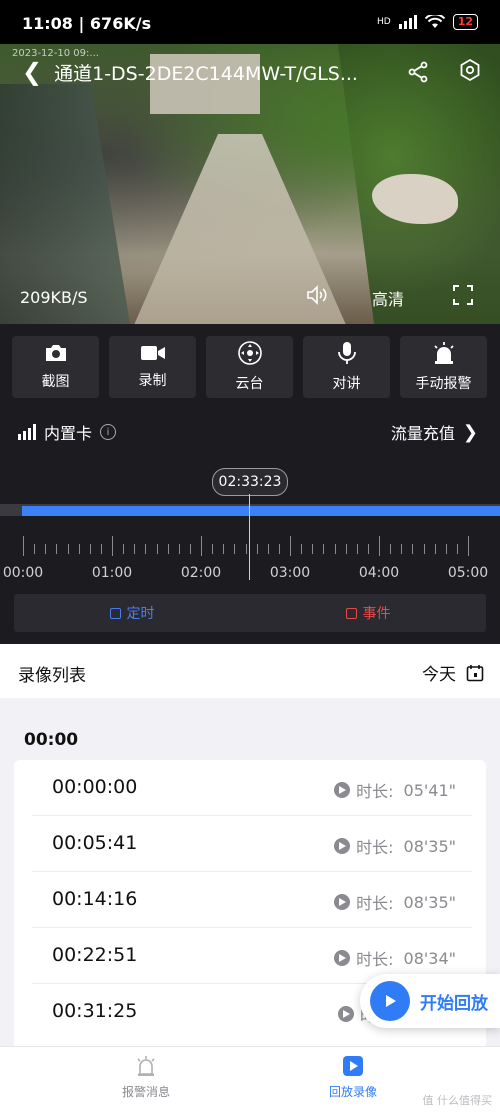 Image resolution: width=500 pixels, height=1112 pixels. Describe the element at coordinates (468, 573) in the screenshot. I see `timeline-label: 05:00` at that location.